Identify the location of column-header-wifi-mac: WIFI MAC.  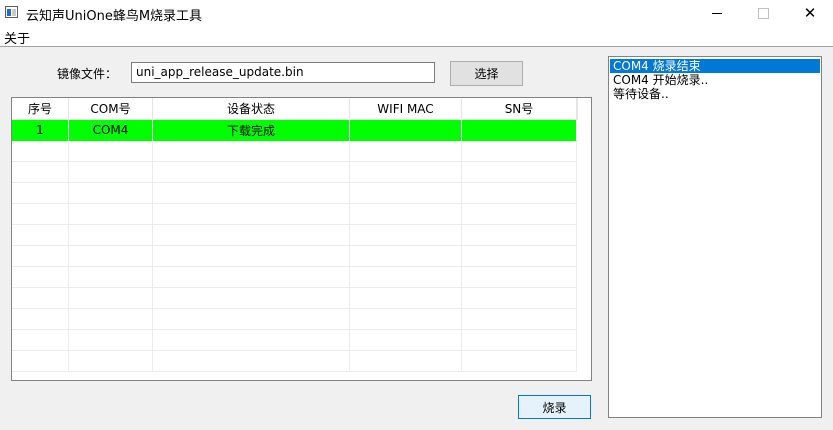
(406, 109).